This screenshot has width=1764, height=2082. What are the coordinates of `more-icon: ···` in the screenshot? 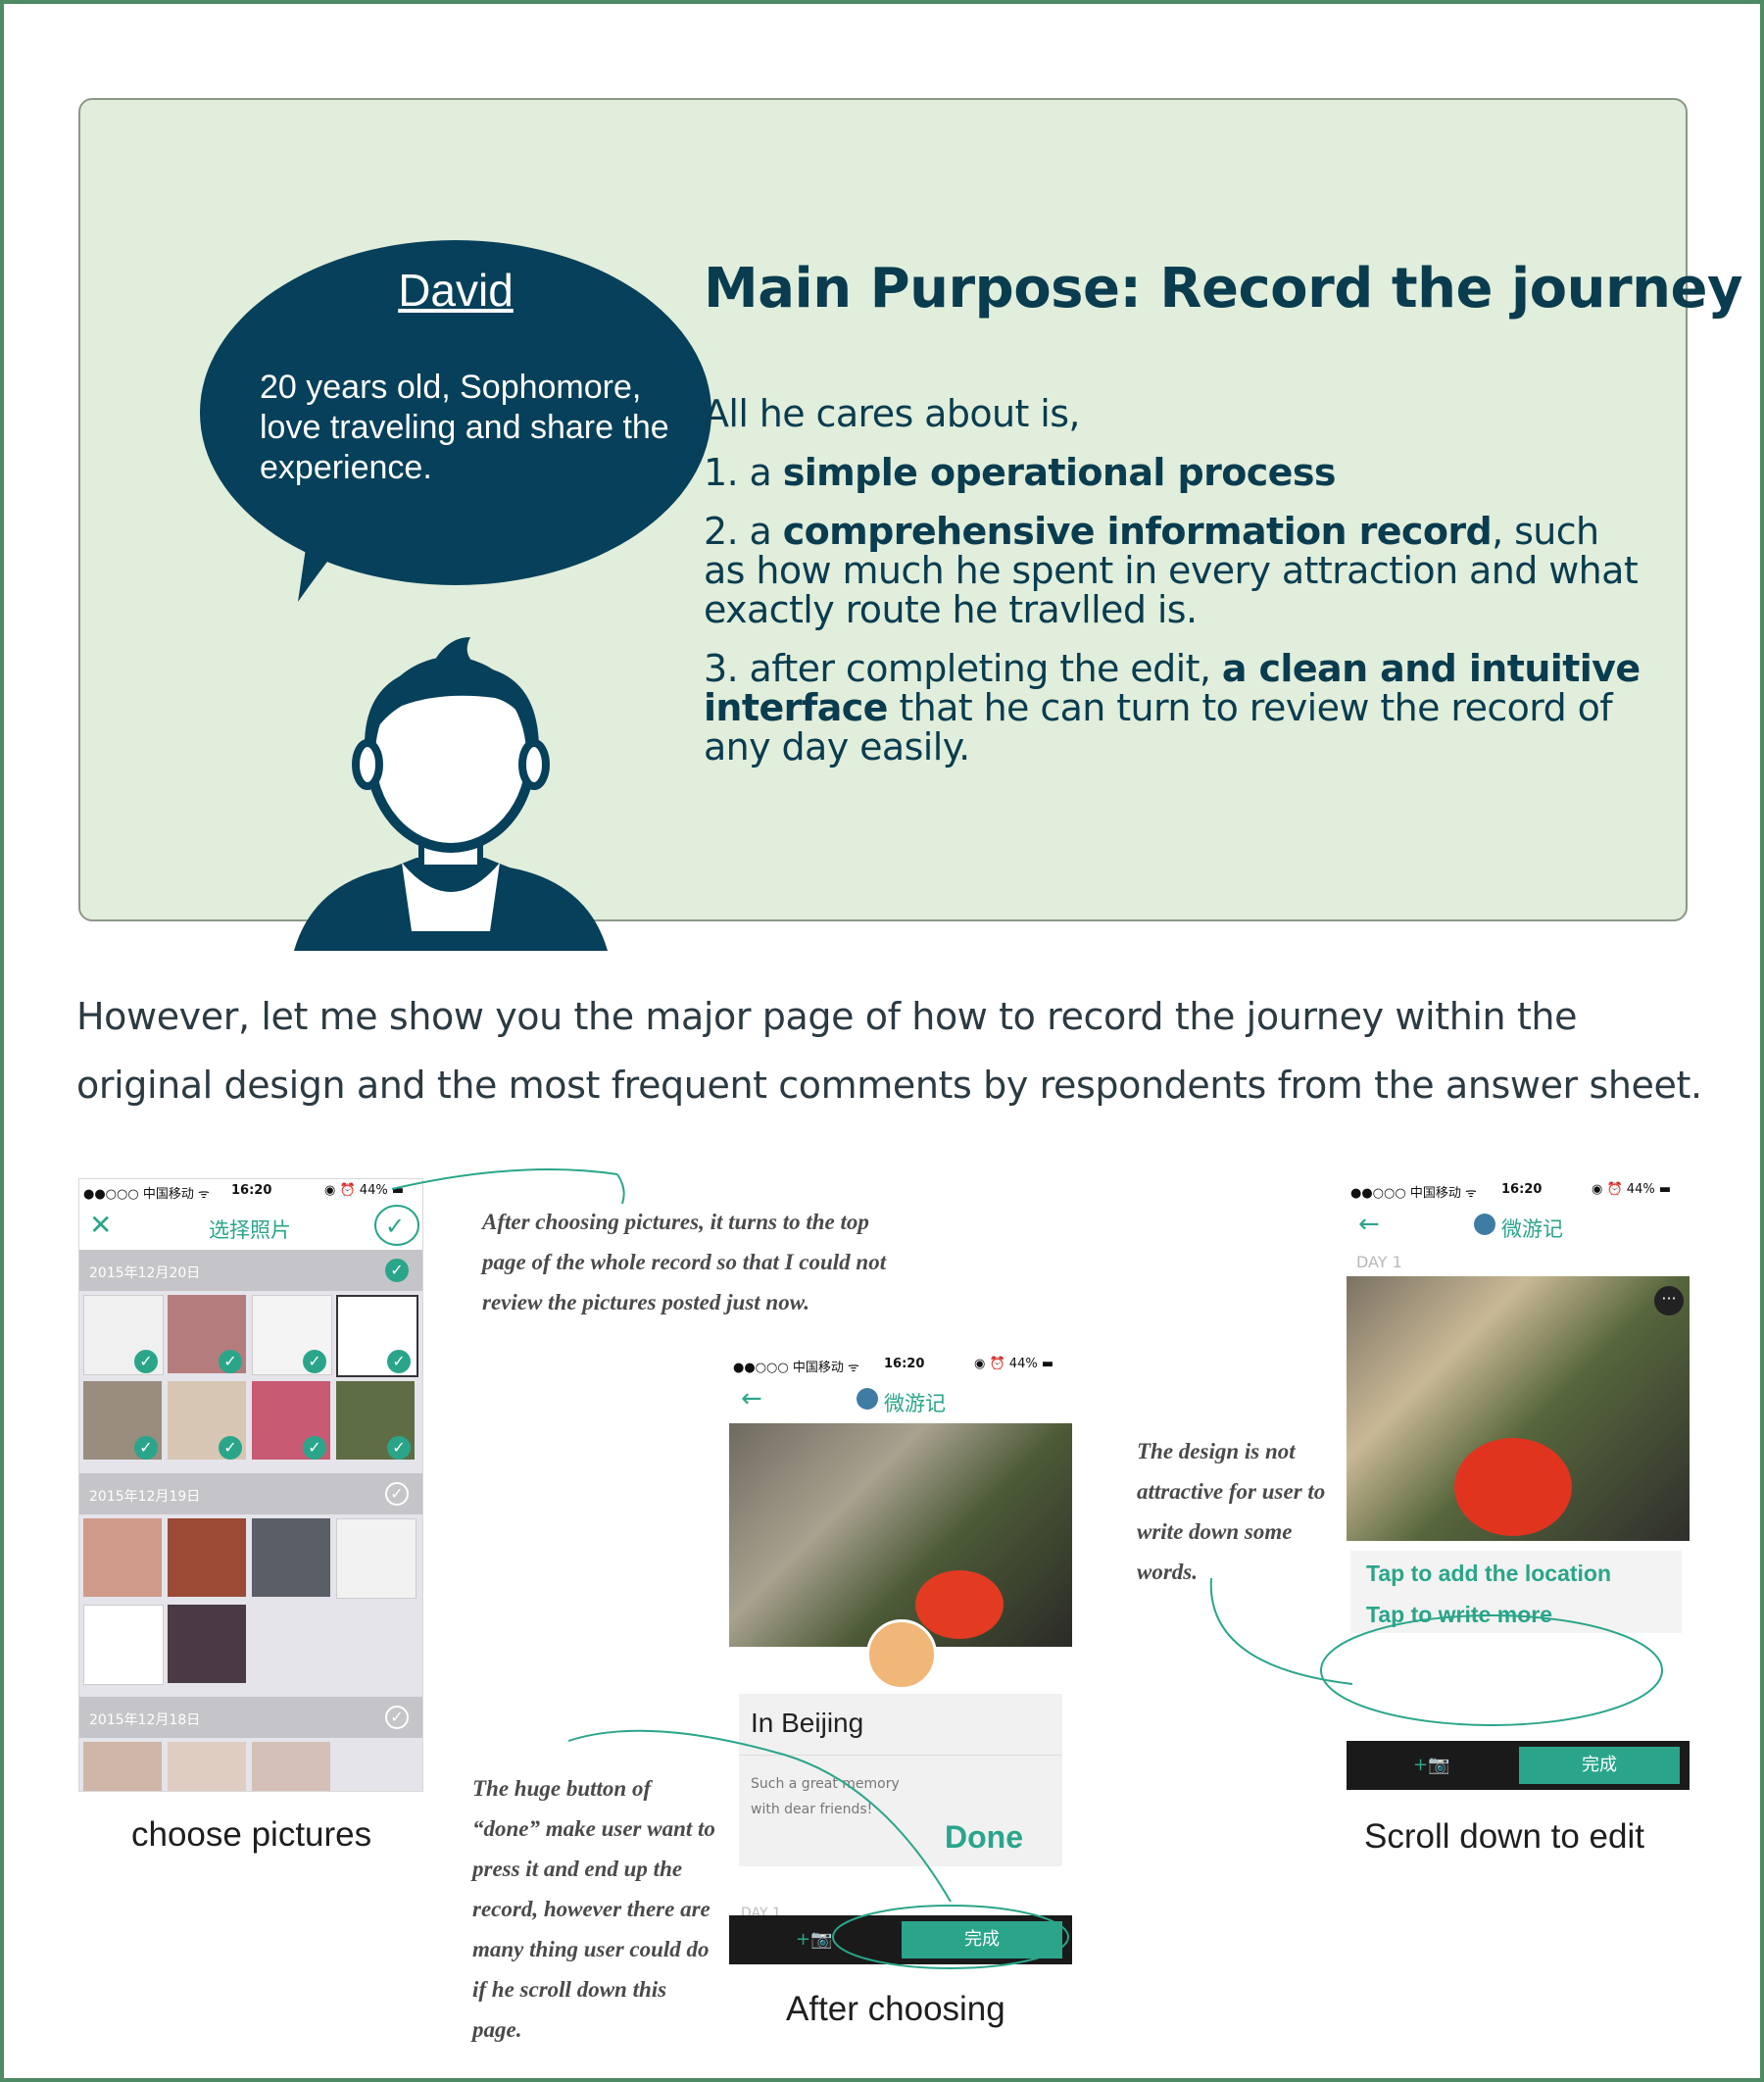 It's located at (1669, 1300).